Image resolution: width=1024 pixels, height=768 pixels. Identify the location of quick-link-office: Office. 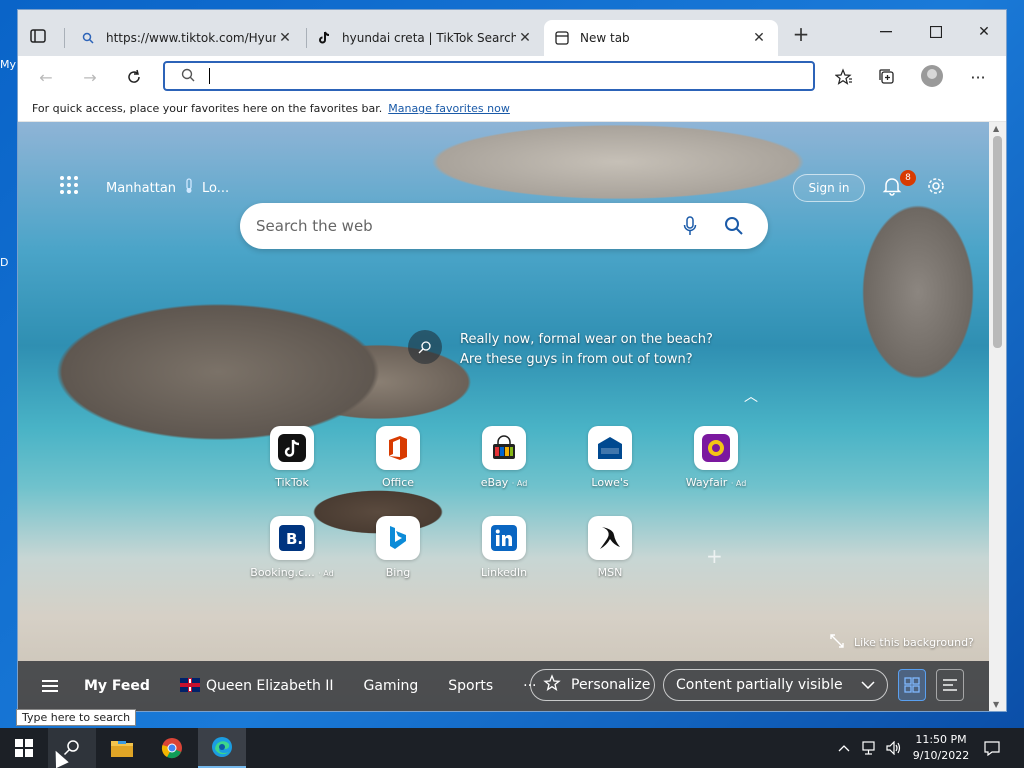
(398, 457).